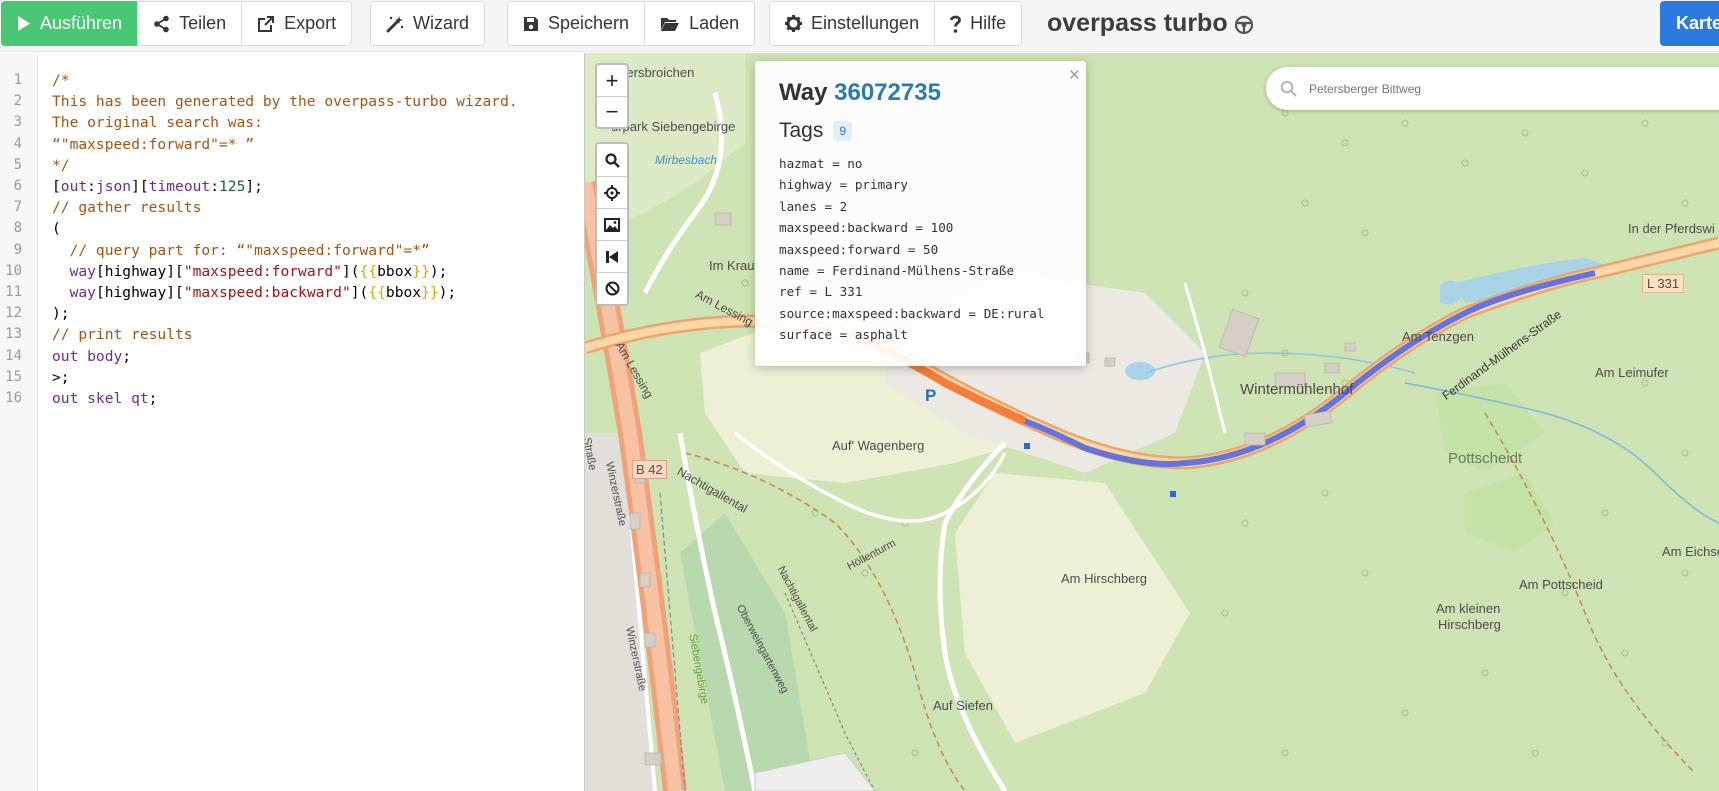  I want to click on popup-feature-type: Way, so click(803, 92).